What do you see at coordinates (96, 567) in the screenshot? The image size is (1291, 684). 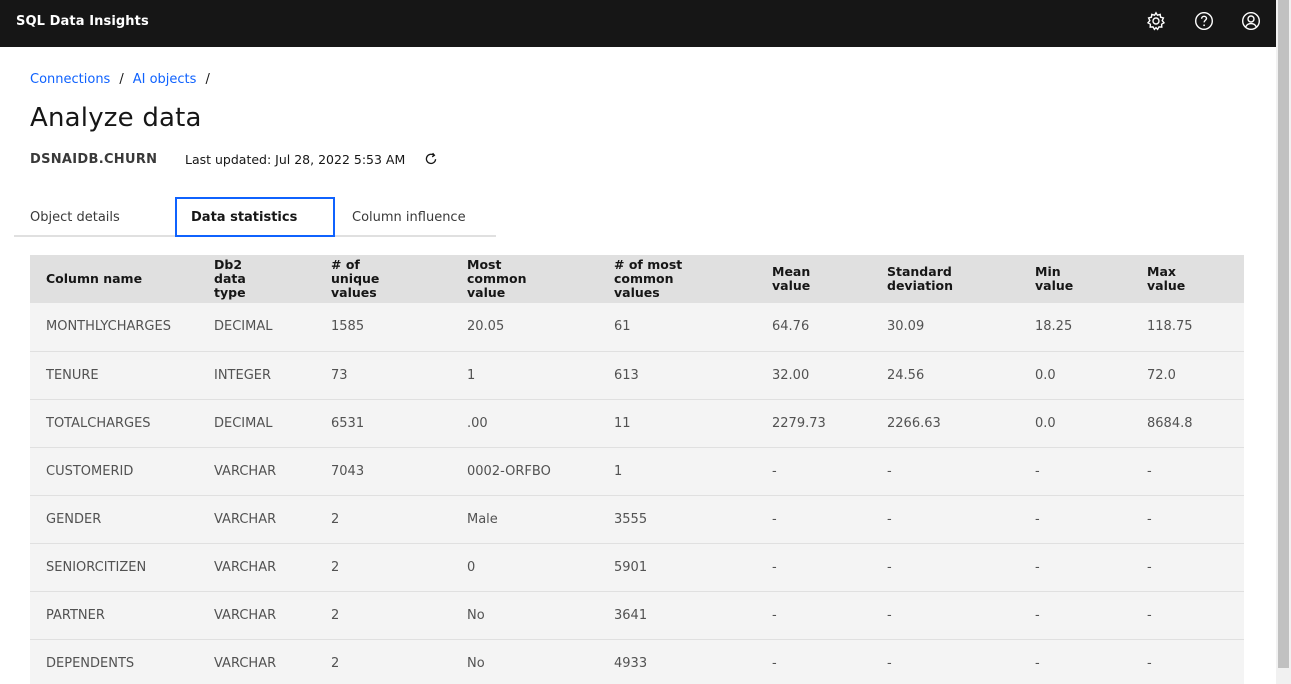 I see `column-name-cell: SENIORCITIZEN` at bounding box center [96, 567].